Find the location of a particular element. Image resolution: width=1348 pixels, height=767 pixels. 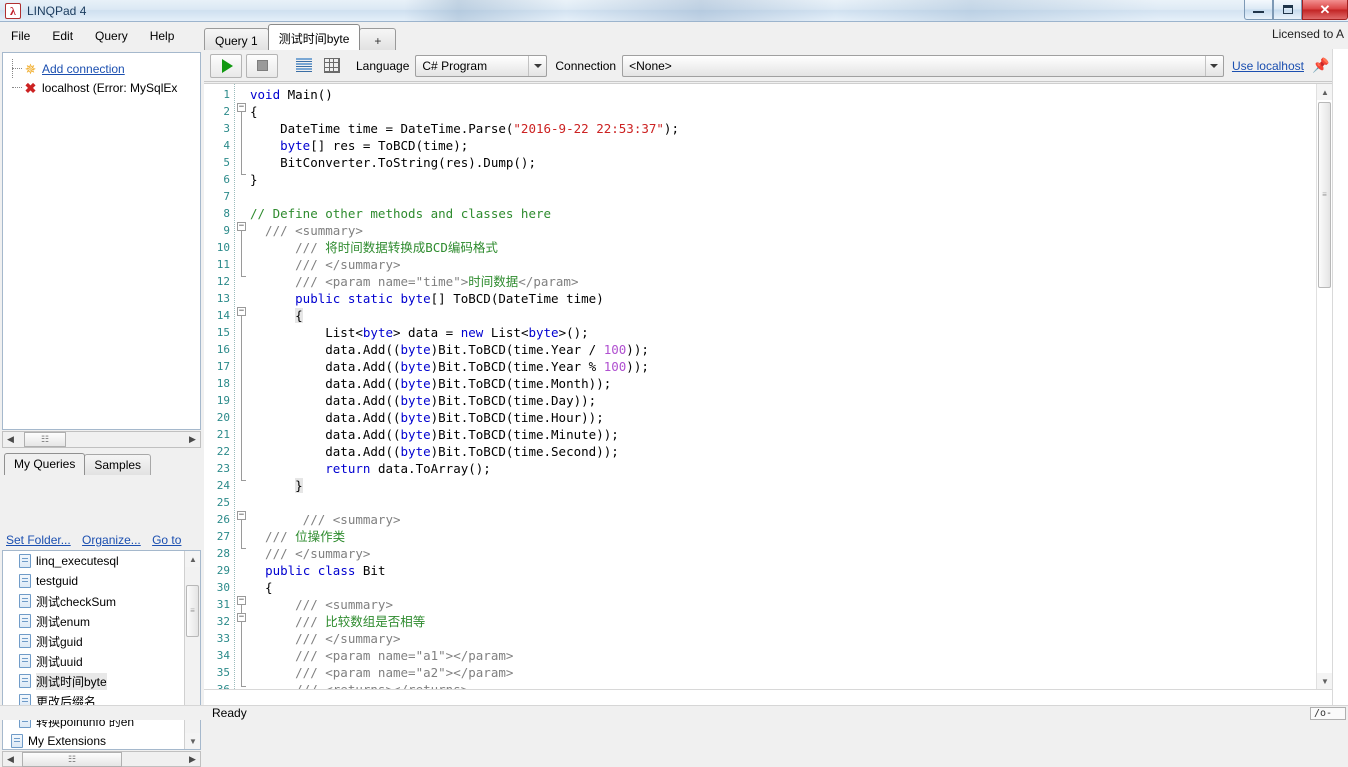

results-grid-view-button is located at coordinates (332, 66).